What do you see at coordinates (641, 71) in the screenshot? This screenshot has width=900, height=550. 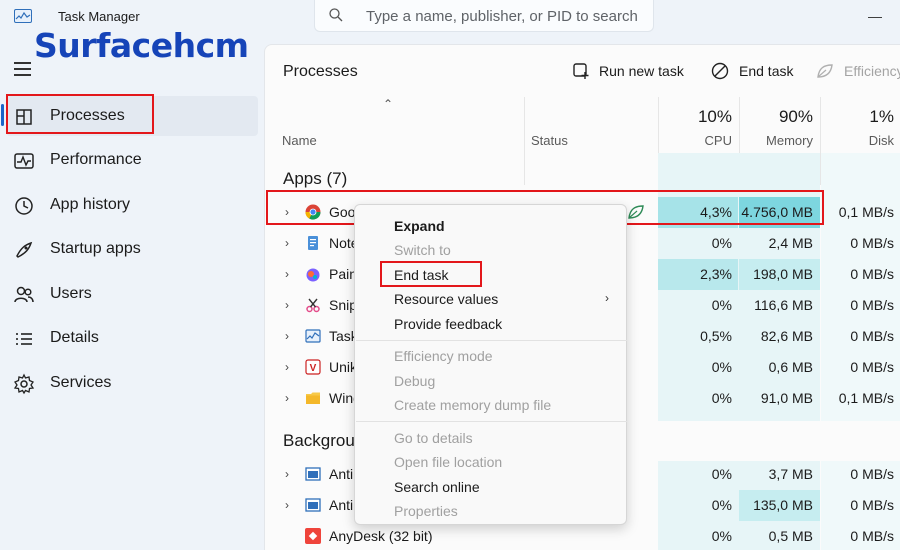 I see `run-new-task-label: Run new task` at bounding box center [641, 71].